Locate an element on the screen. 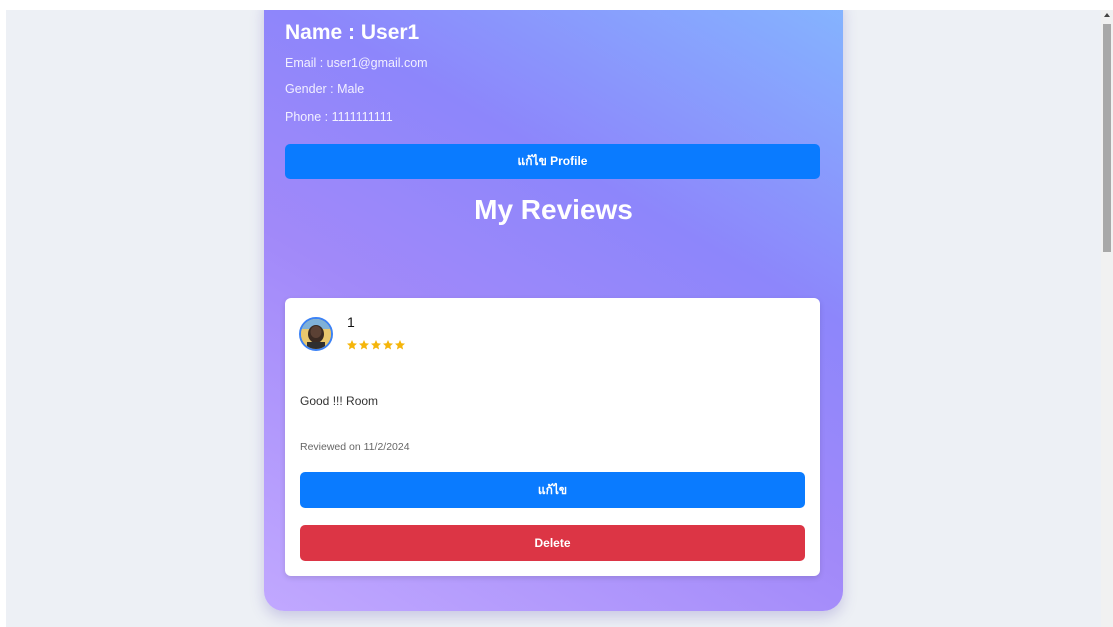 The image size is (1113, 627). avatar-photo-icon is located at coordinates (316, 334).